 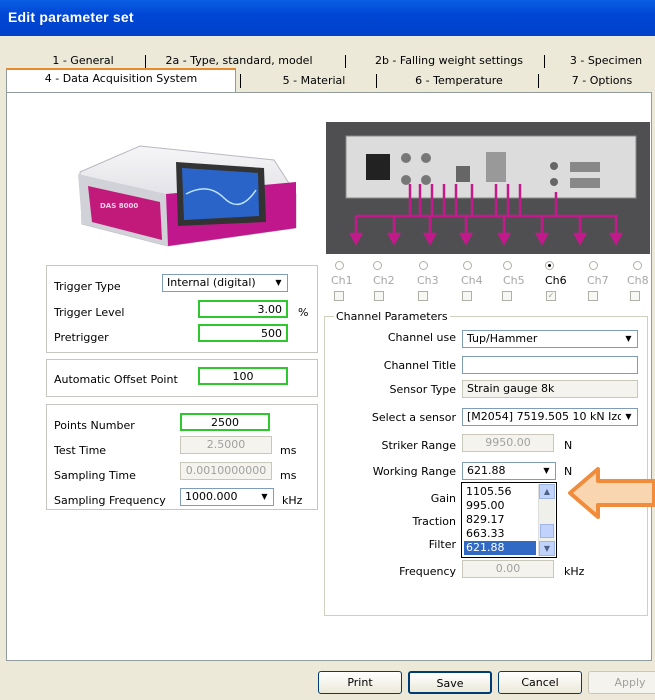 I want to click on channel-title-label: Channel Title, so click(x=419, y=365).